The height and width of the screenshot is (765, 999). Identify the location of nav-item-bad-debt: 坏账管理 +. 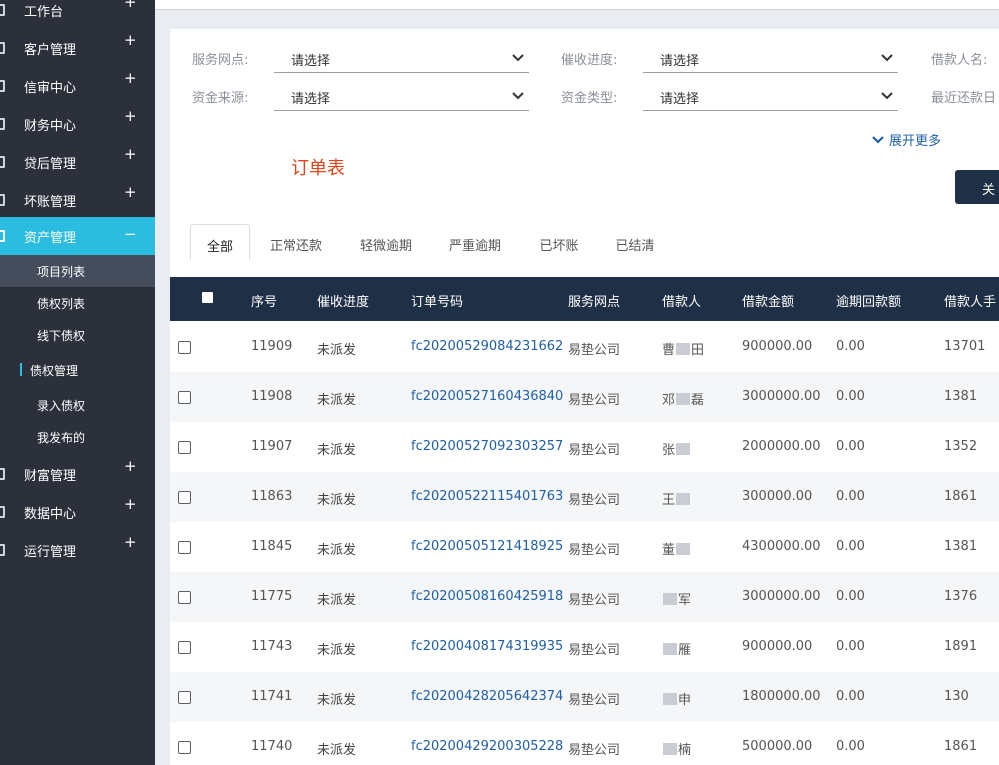
(77, 200).